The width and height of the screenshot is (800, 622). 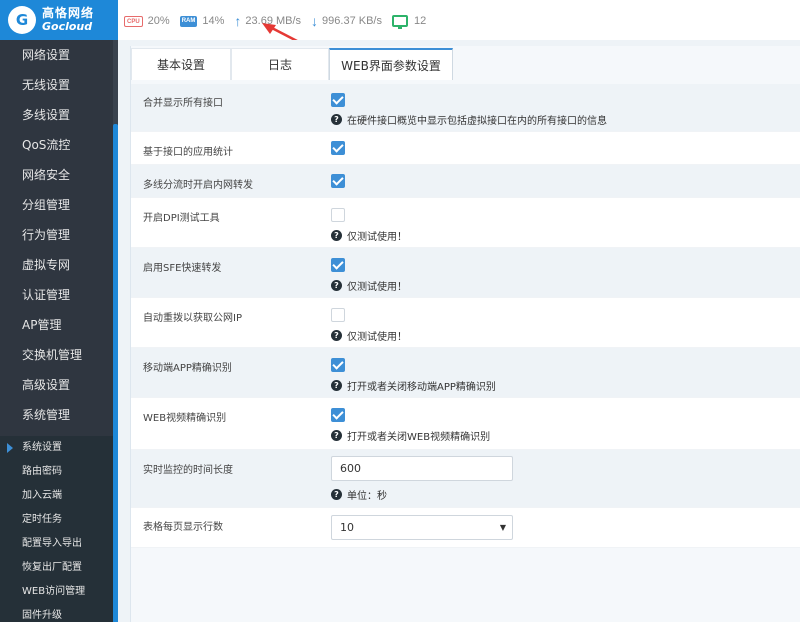 What do you see at coordinates (59, 205) in the screenshot?
I see `sidebar-item-groups: 分组管理` at bounding box center [59, 205].